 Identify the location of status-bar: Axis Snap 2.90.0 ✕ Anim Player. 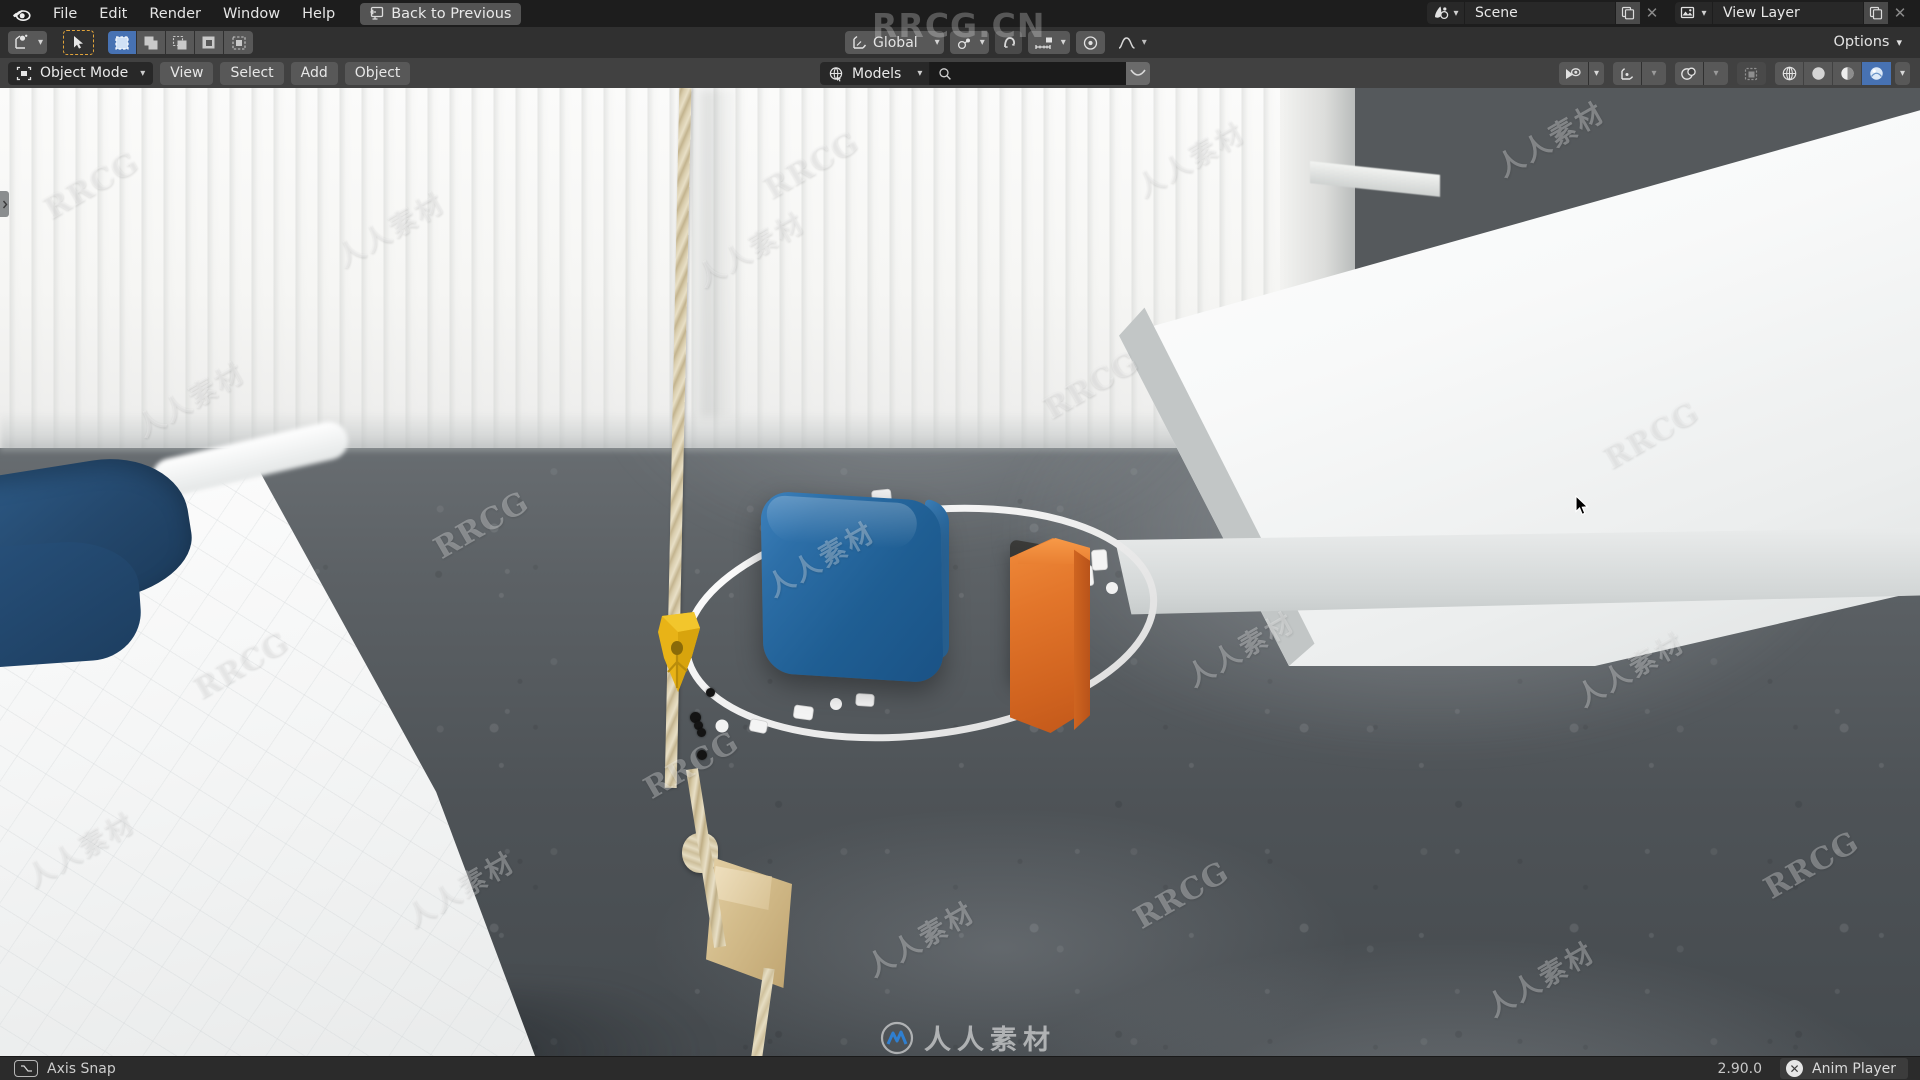
(960, 1068).